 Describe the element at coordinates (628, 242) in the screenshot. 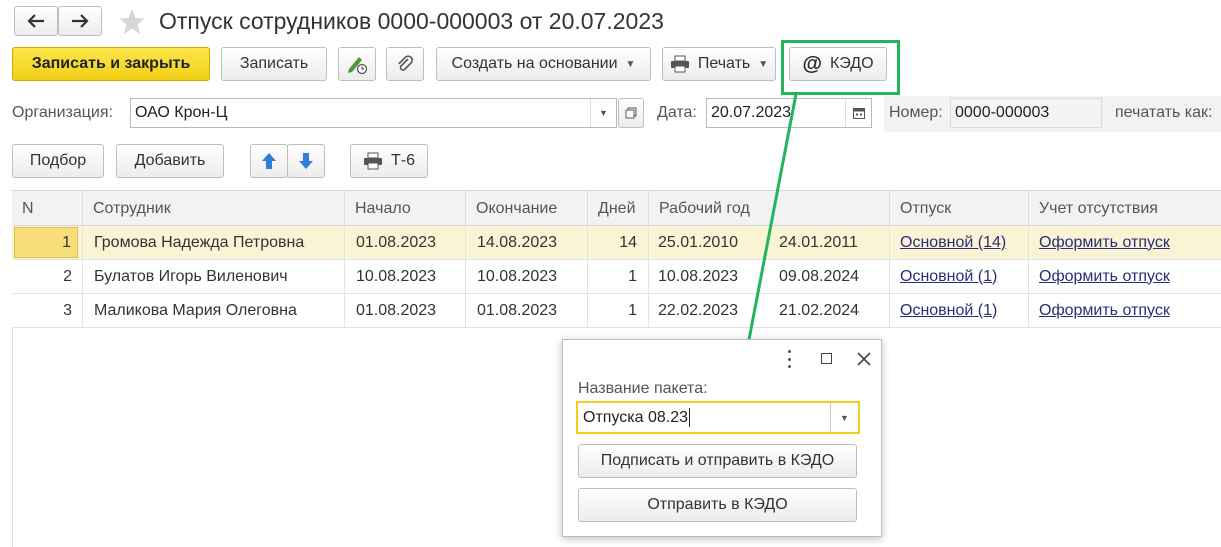

I see `days-cell: 14` at that location.